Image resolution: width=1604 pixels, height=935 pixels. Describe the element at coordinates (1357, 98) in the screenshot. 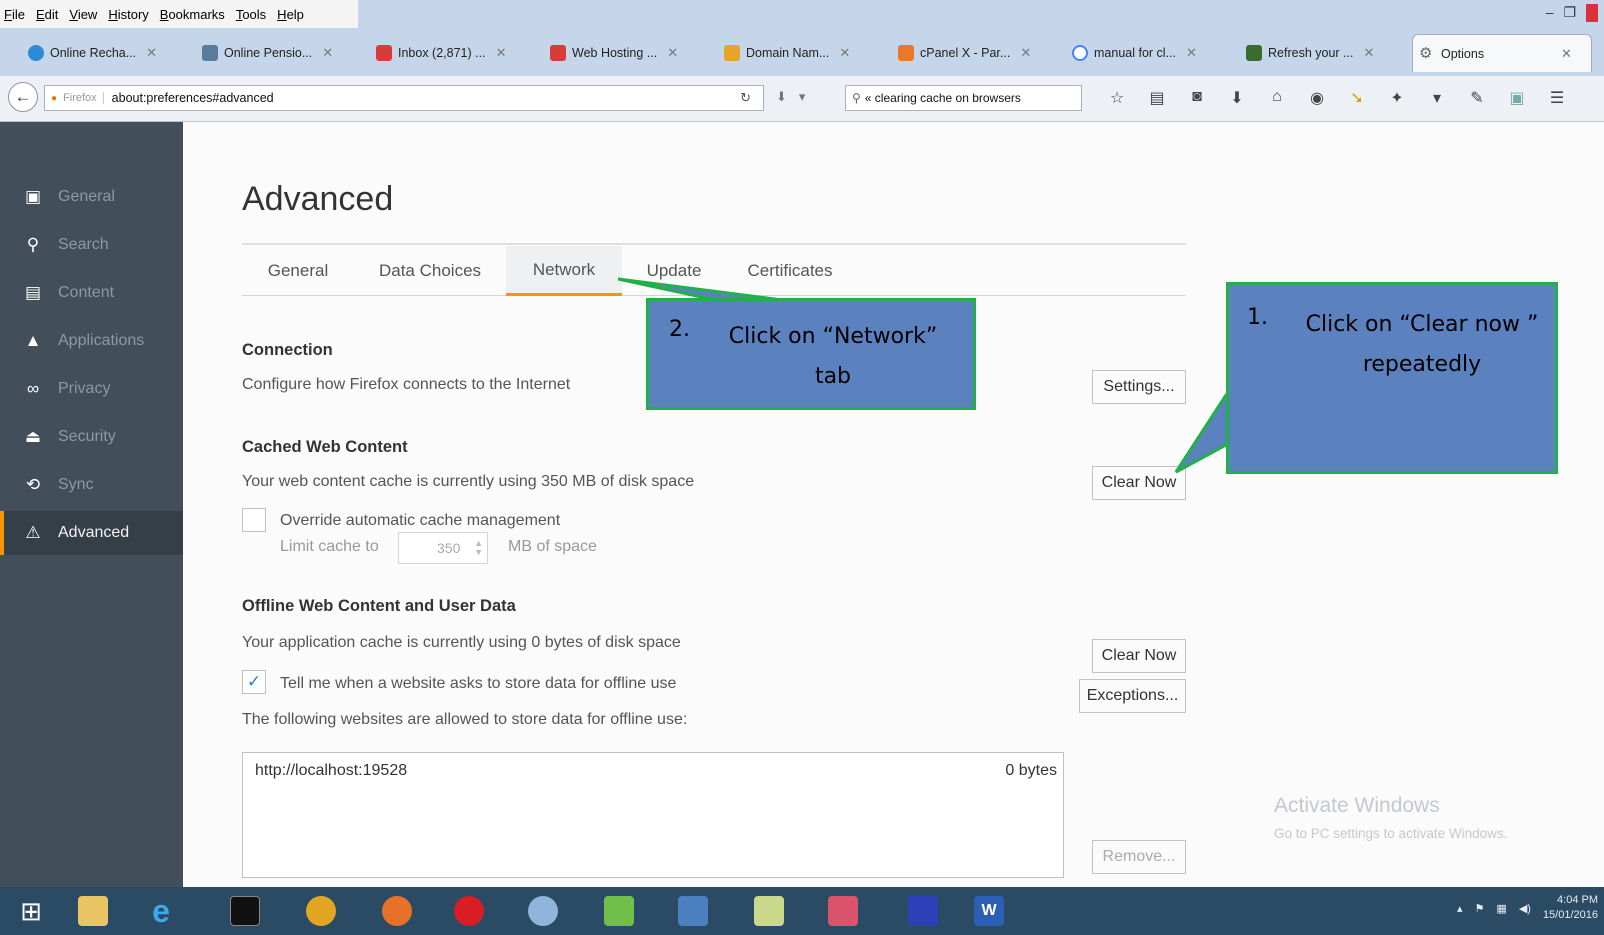

I see `pointer-icon: ➘` at that location.